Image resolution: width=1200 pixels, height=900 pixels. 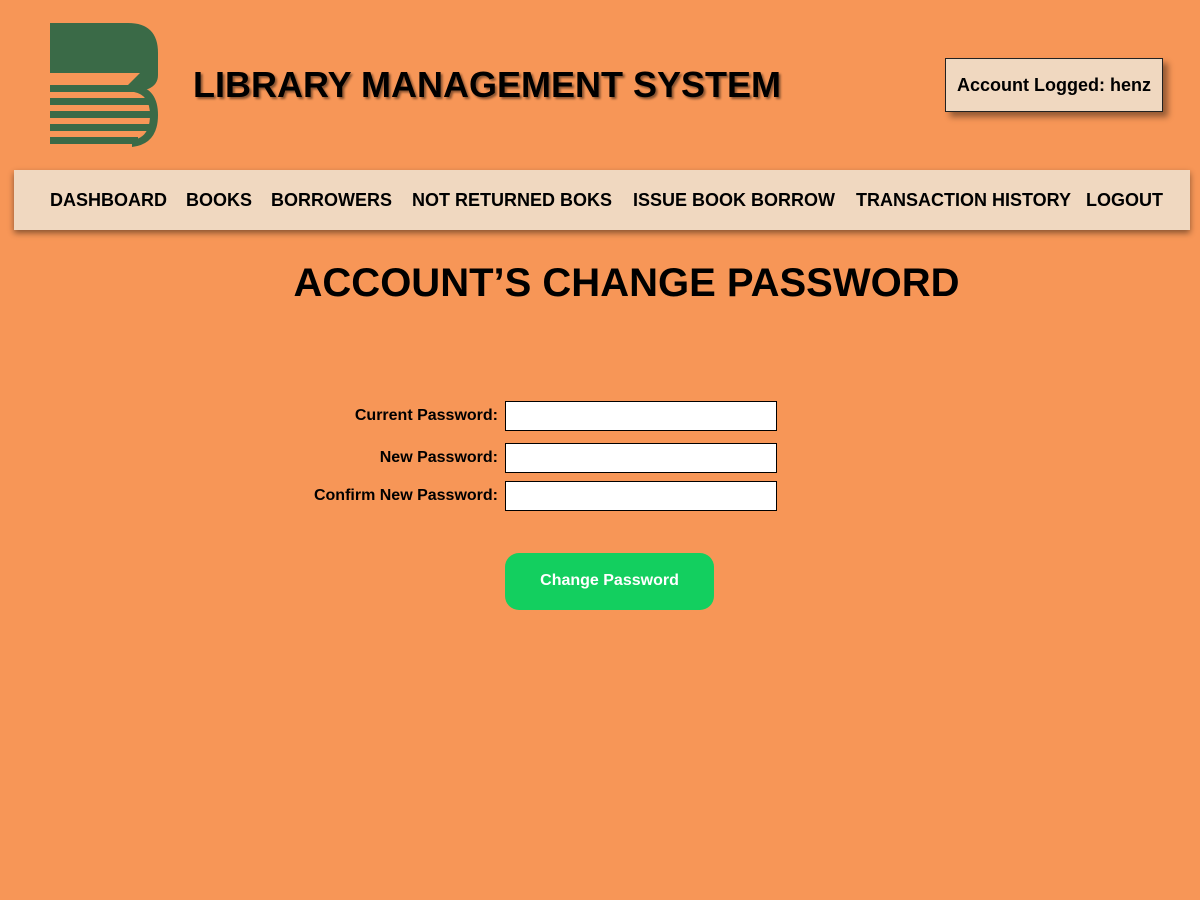 What do you see at coordinates (104, 85) in the screenshot?
I see `library-book-logo-icon` at bounding box center [104, 85].